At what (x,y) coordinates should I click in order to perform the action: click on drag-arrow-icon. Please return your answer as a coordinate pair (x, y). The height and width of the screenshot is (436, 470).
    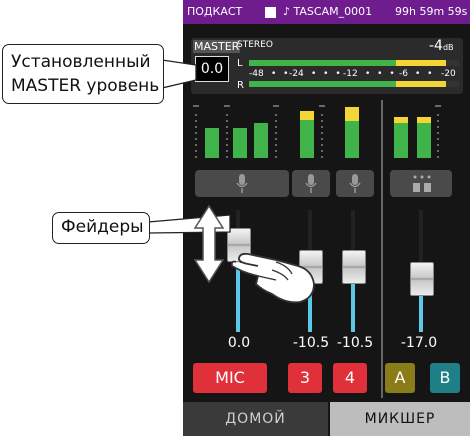
    Looking at the image, I should click on (209, 244).